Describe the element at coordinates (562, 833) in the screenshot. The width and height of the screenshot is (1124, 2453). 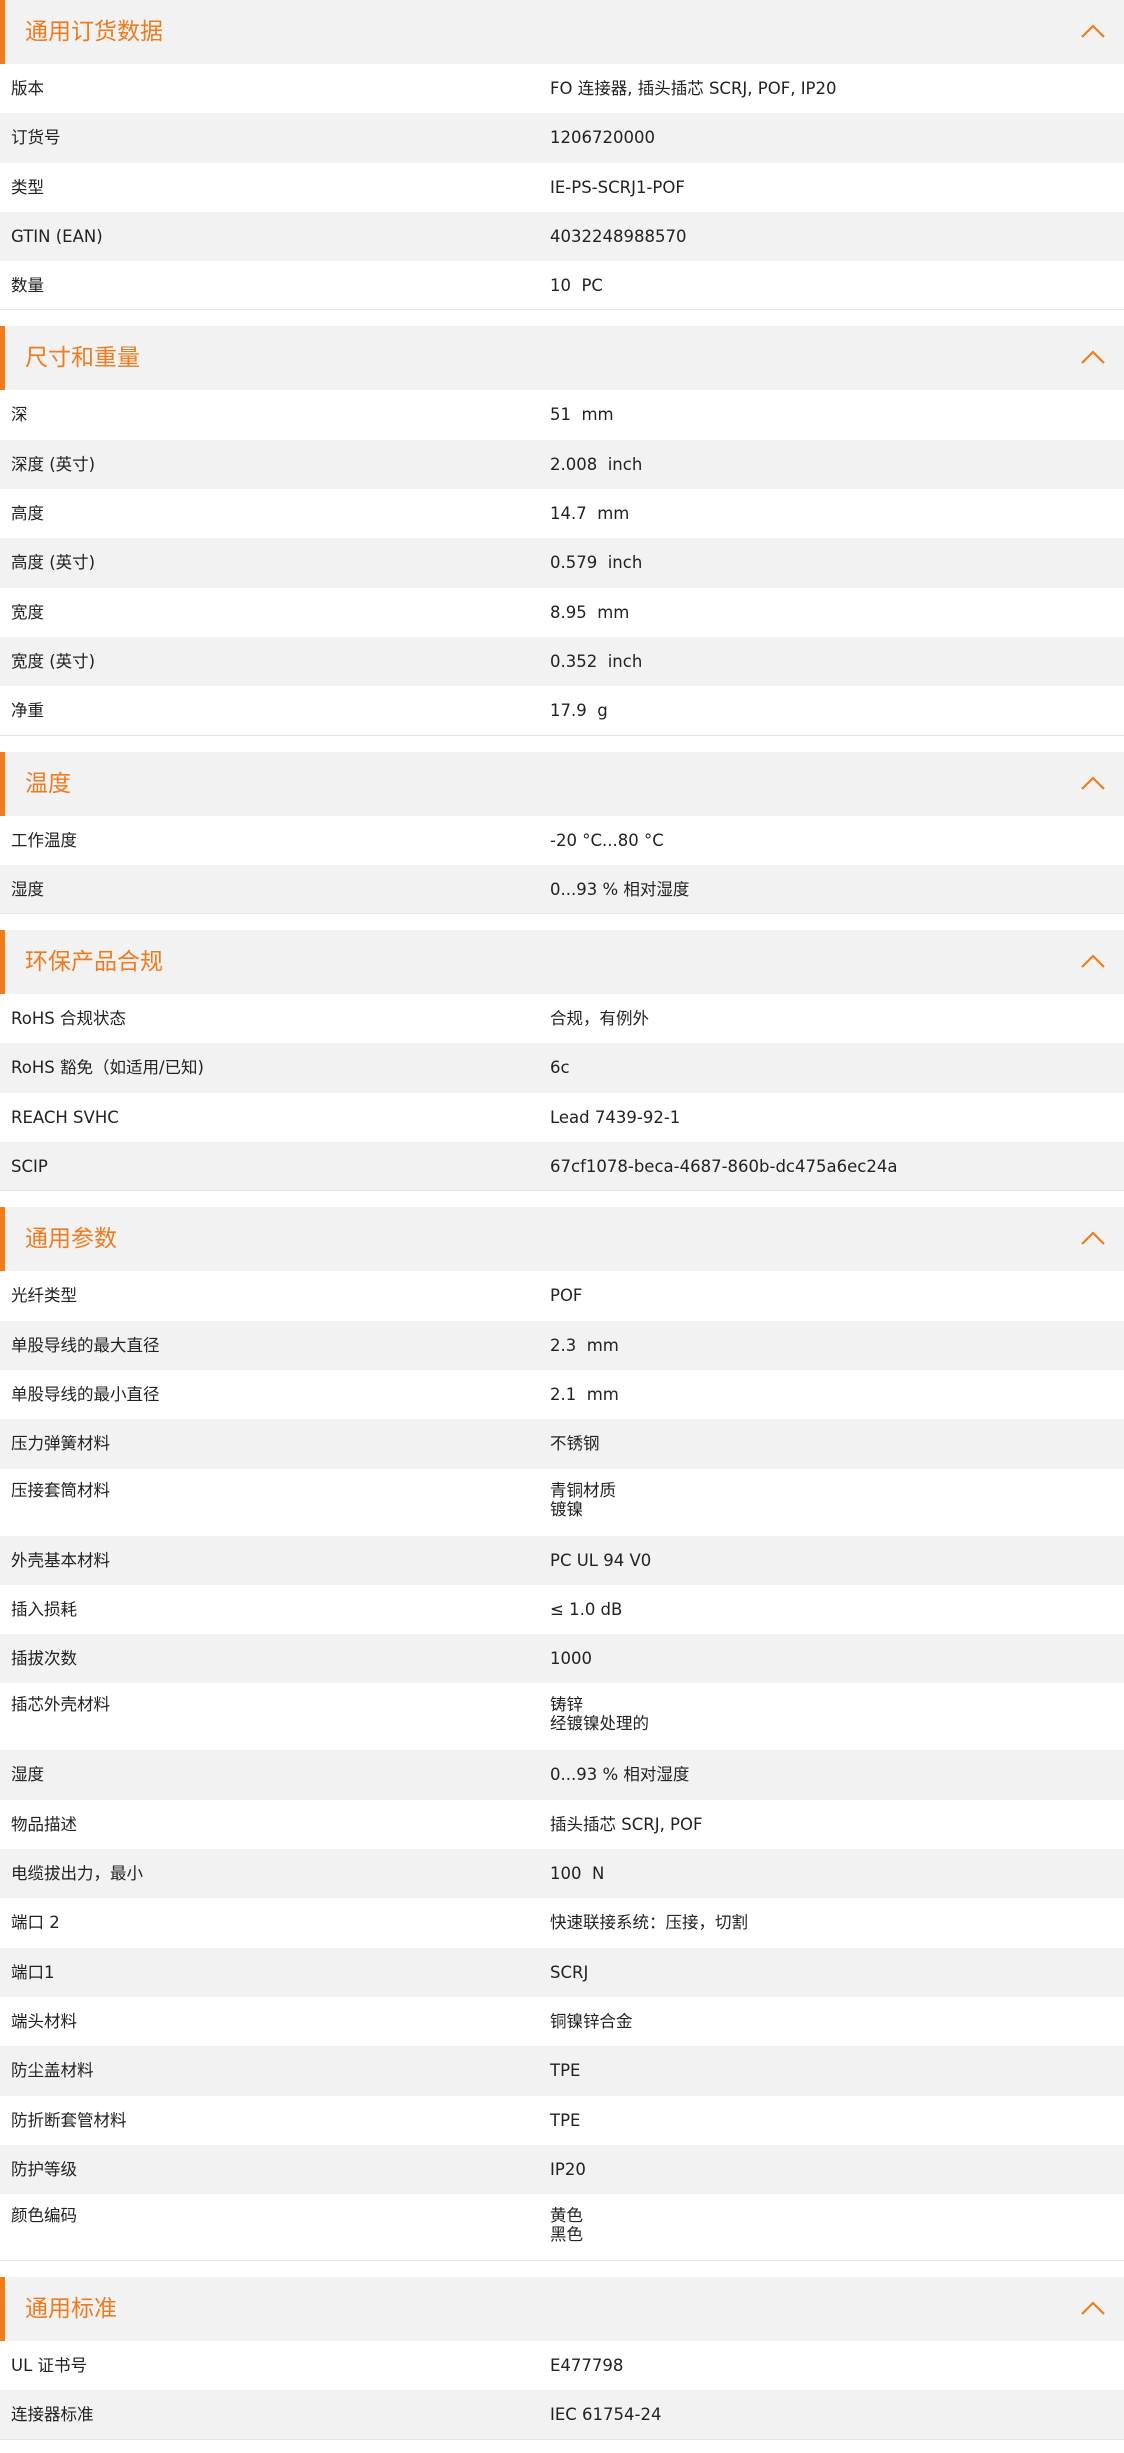
I see `section-temperature: 温度 工作温度 -20 °C...80 °C 湿度 0...93 % 相对湿度` at that location.